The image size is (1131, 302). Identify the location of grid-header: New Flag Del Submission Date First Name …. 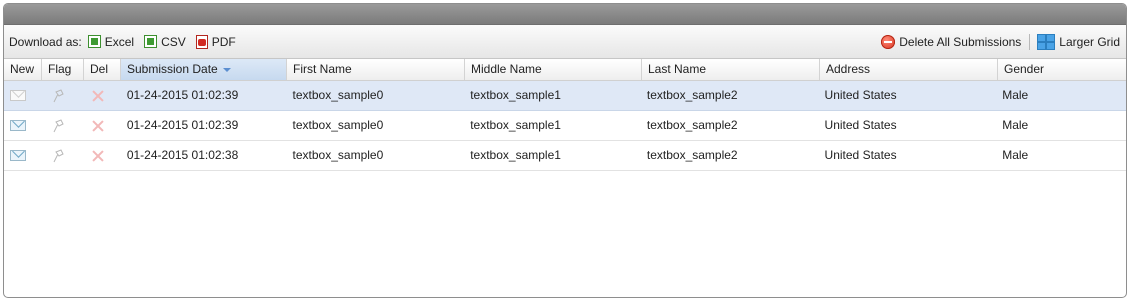
(565, 70).